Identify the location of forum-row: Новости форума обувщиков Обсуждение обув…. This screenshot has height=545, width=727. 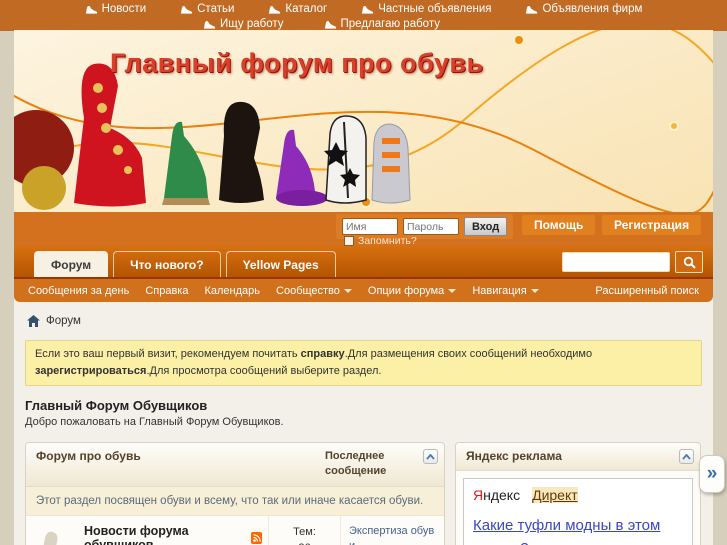
(235, 530).